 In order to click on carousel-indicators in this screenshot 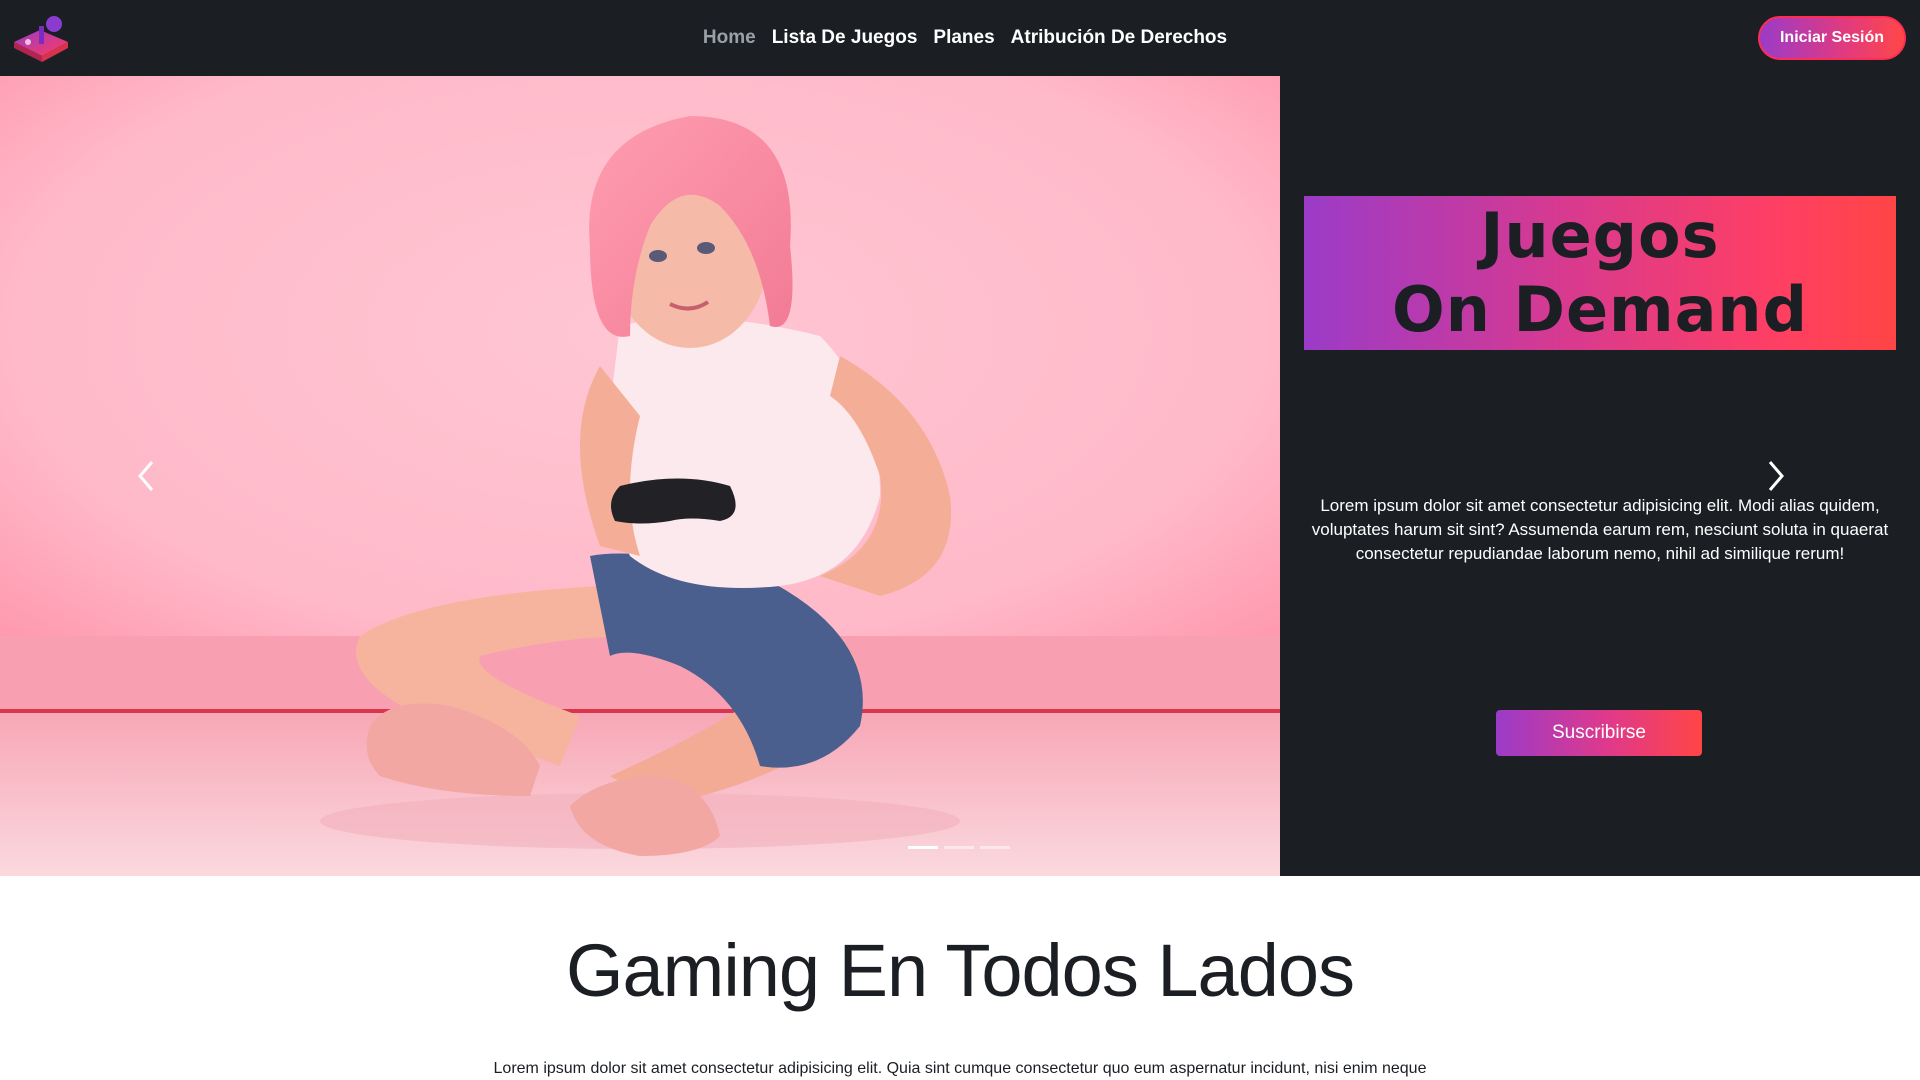, I will do `click(959, 847)`.